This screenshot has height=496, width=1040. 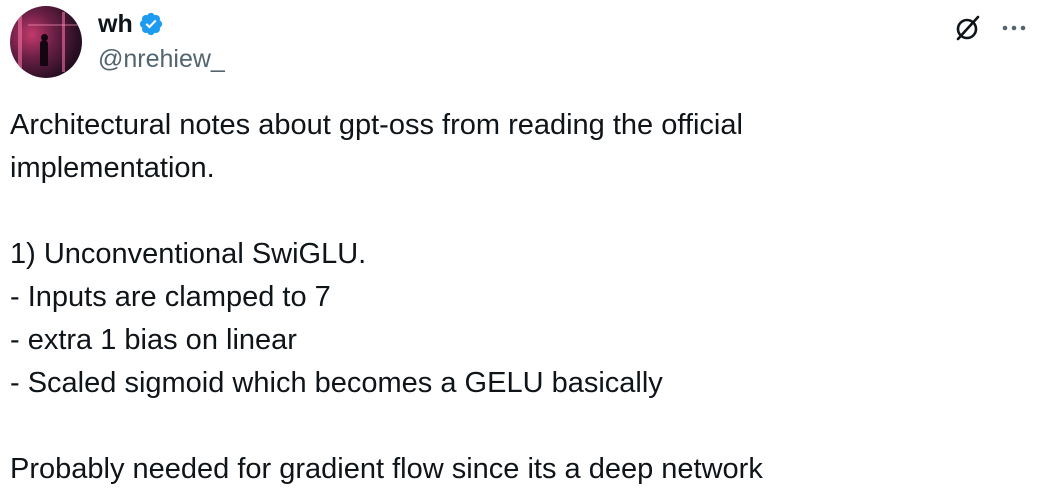 I want to click on author-name-row: wh, so click(x=131, y=24).